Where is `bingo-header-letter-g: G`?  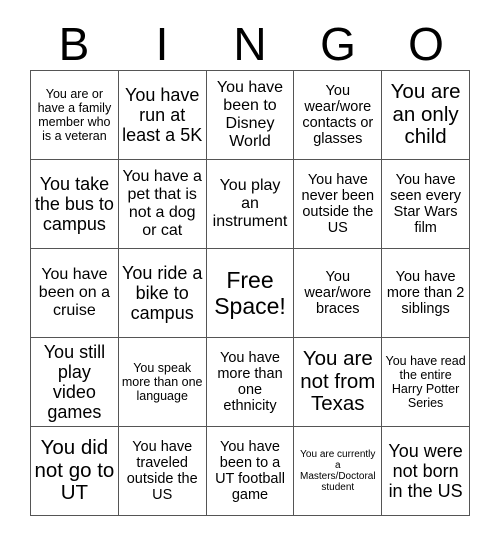 bingo-header-letter-g: G is located at coordinates (338, 44).